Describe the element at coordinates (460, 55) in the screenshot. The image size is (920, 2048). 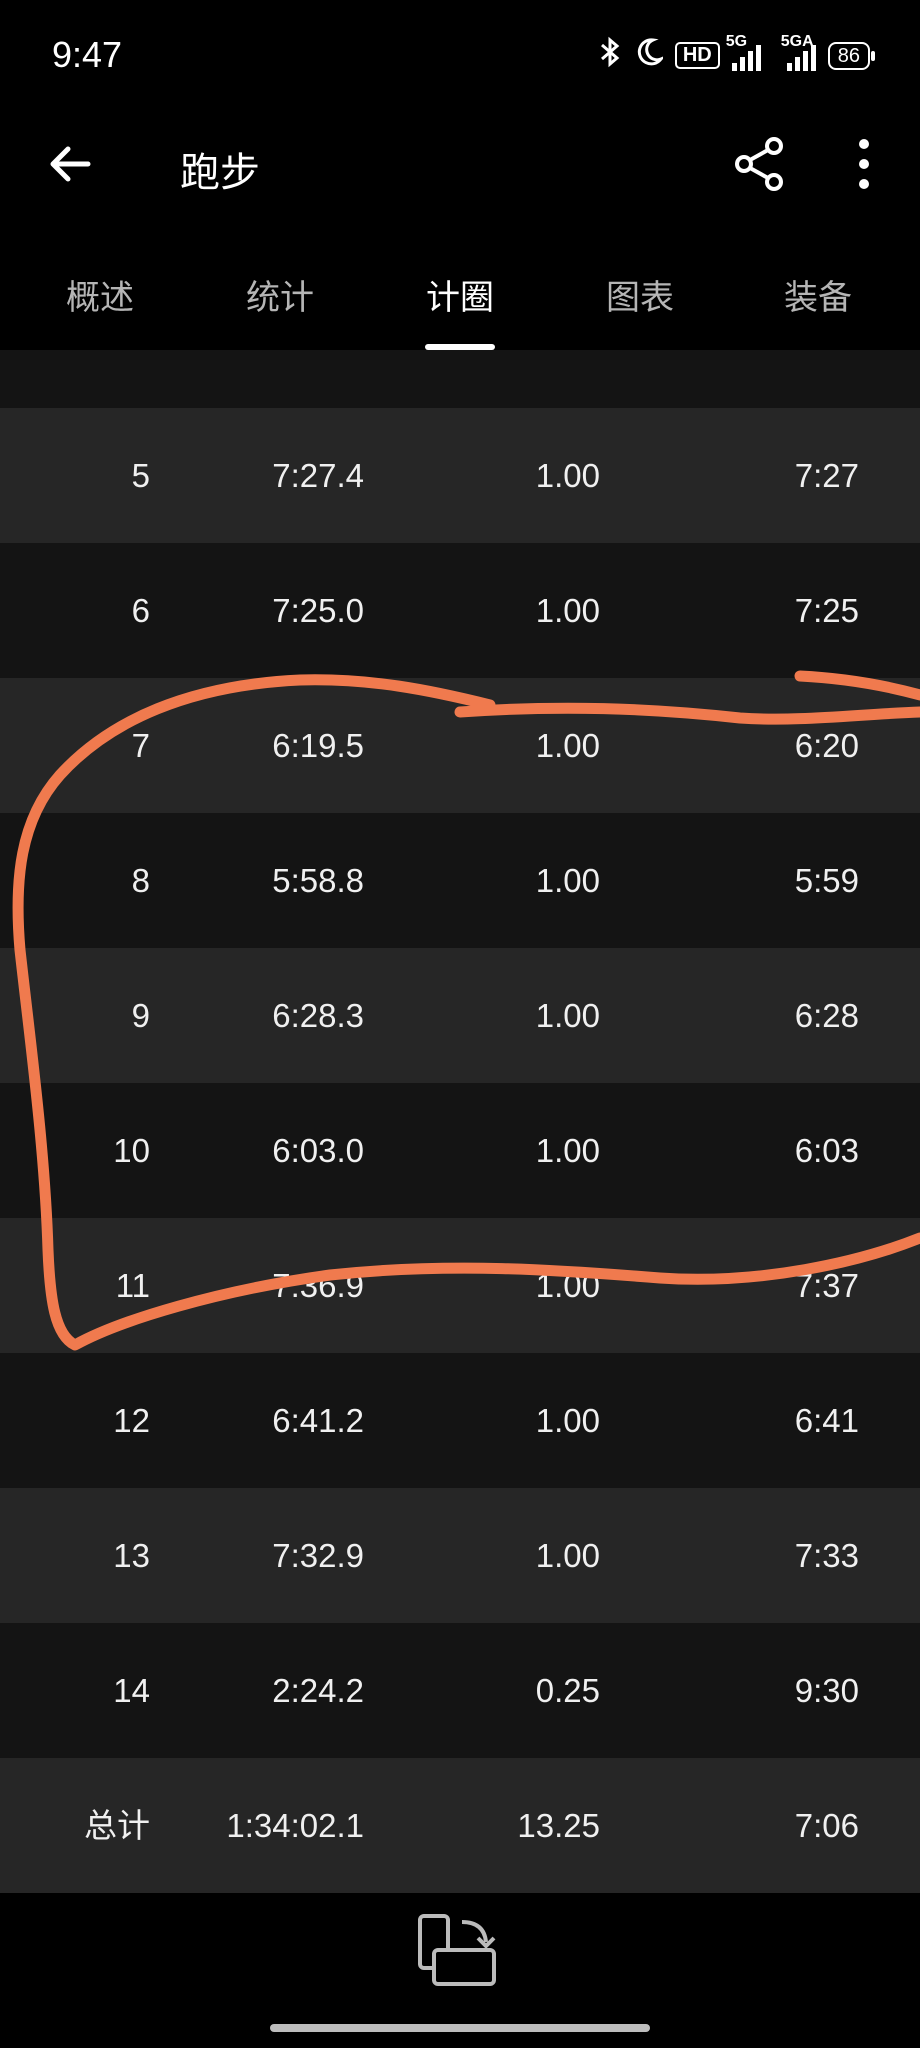
I see `status-bar: 9:47 HD 5G 5GA 86` at that location.